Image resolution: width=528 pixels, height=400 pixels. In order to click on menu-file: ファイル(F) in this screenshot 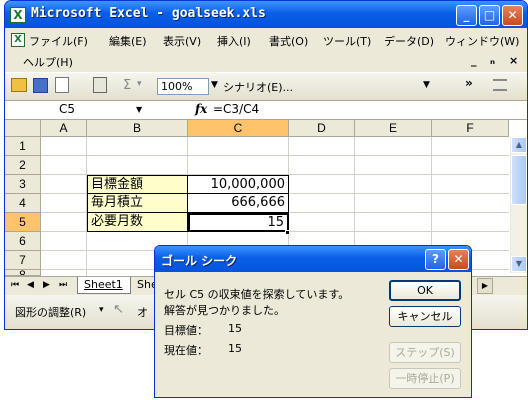, I will do `click(58, 41)`.